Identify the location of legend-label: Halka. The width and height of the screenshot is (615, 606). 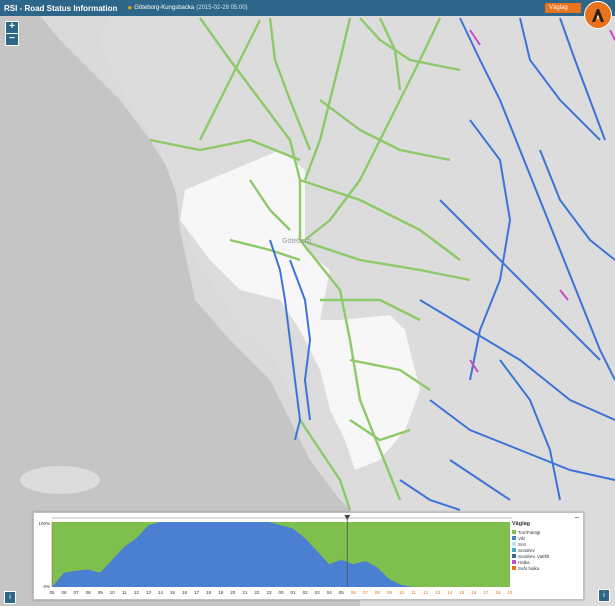
(524, 562).